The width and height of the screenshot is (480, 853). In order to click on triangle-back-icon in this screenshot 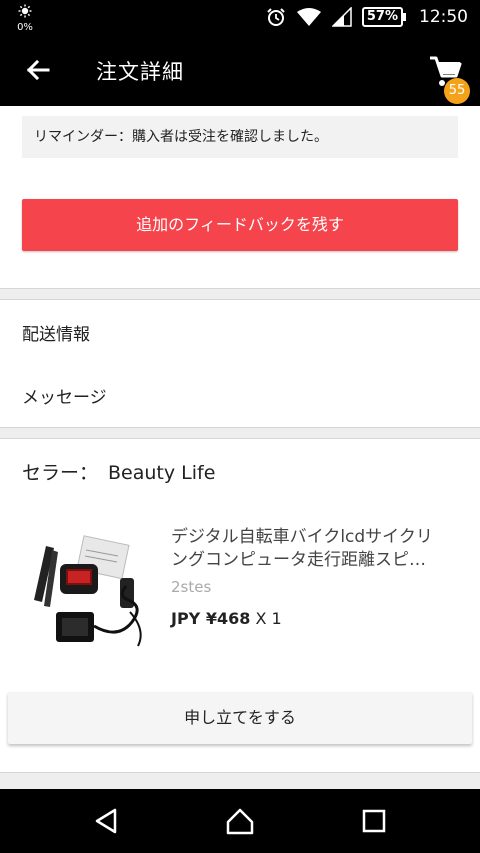, I will do `click(106, 821)`.